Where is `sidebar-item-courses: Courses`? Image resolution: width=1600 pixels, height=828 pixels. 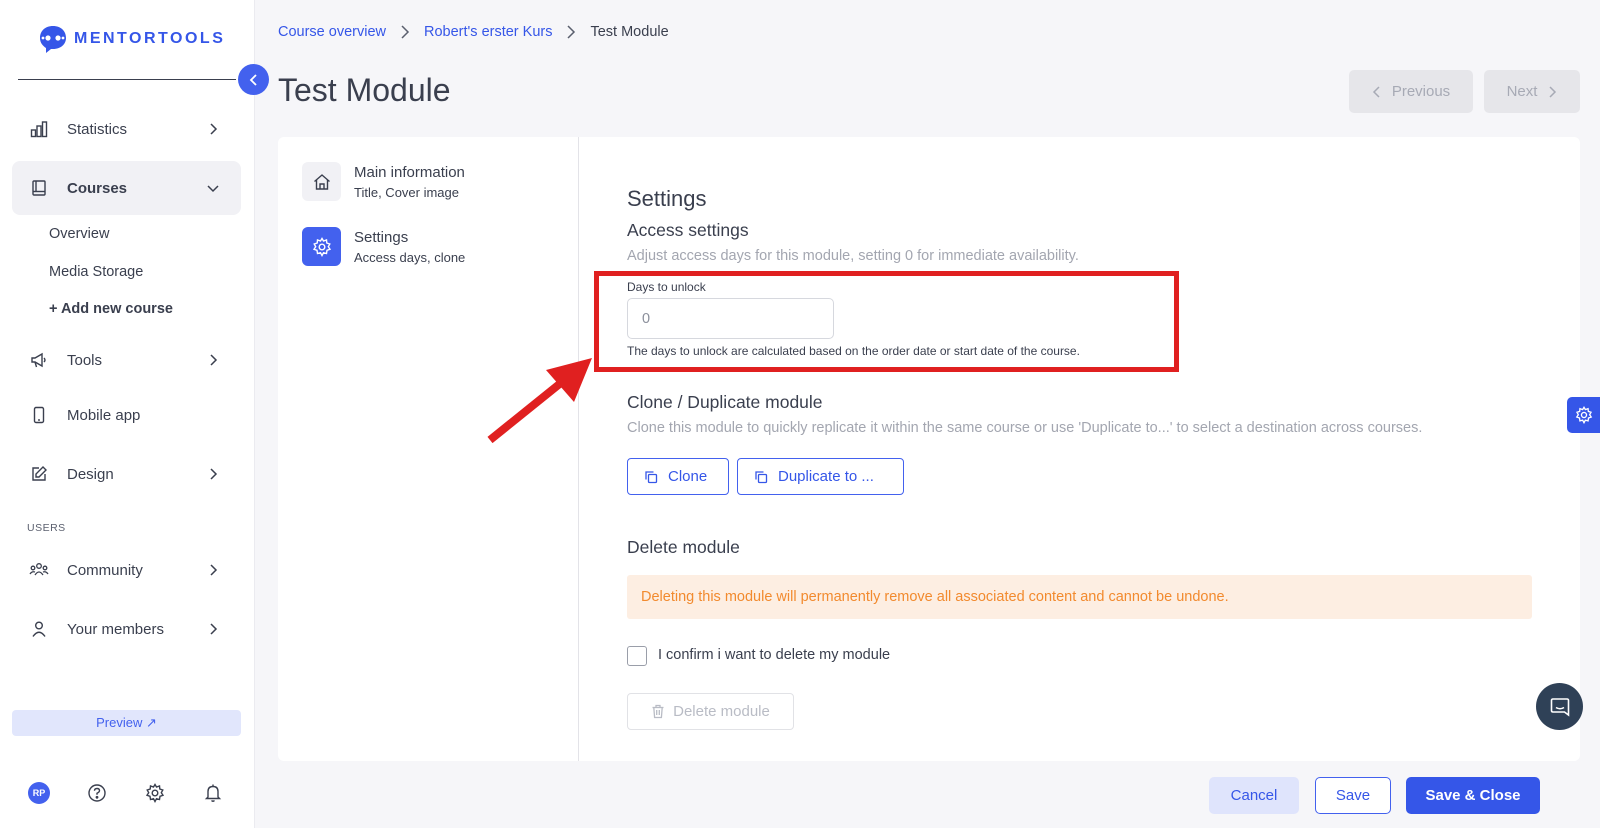
sidebar-item-courses: Courses is located at coordinates (126, 188).